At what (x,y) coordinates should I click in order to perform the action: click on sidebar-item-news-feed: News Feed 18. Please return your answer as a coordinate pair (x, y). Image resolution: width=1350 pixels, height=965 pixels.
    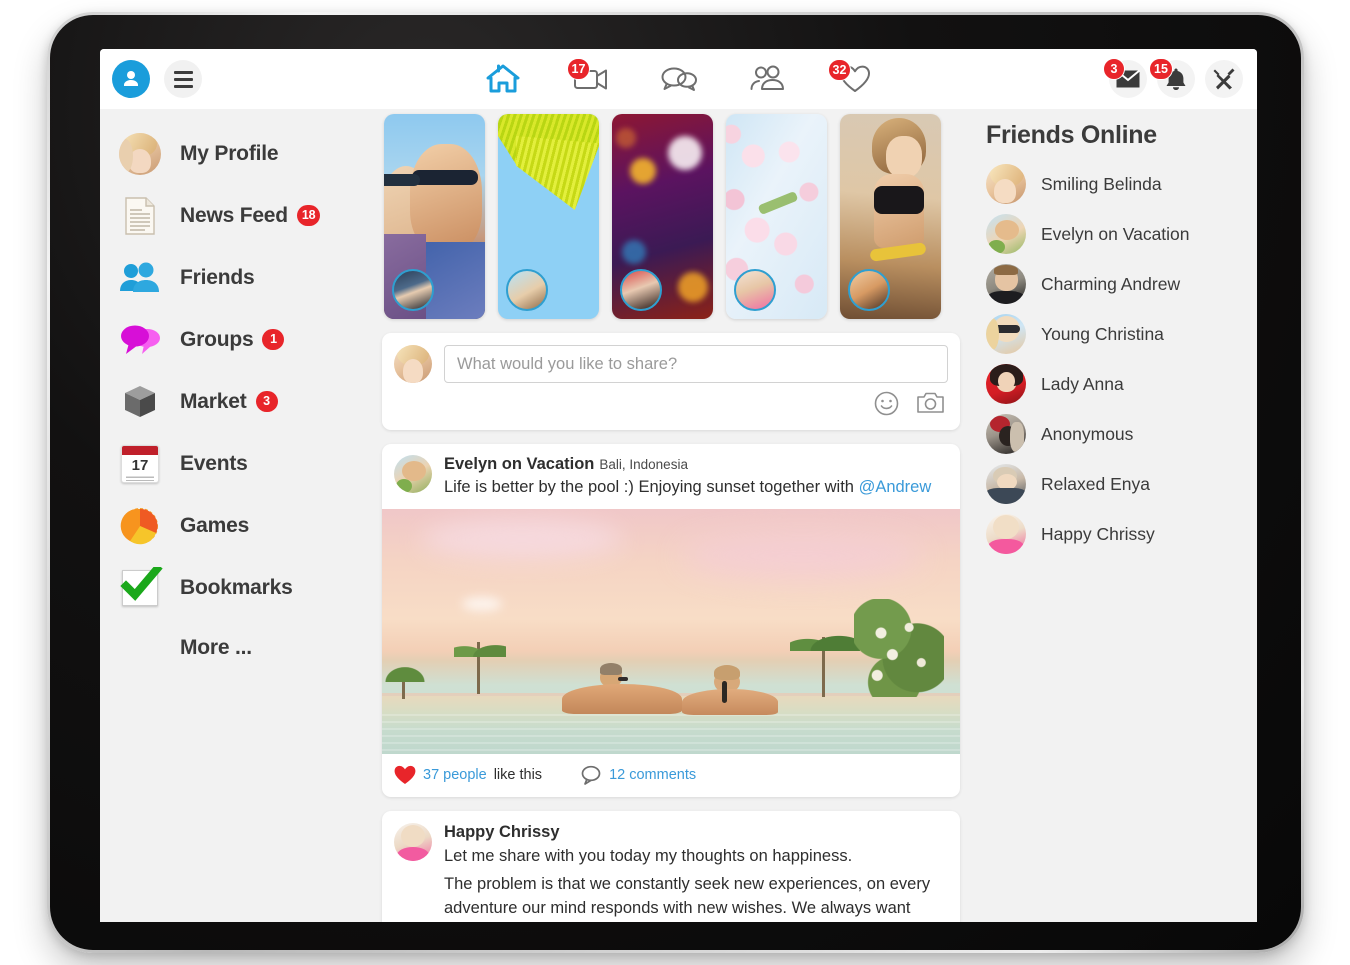
    Looking at the image, I should click on (248, 216).